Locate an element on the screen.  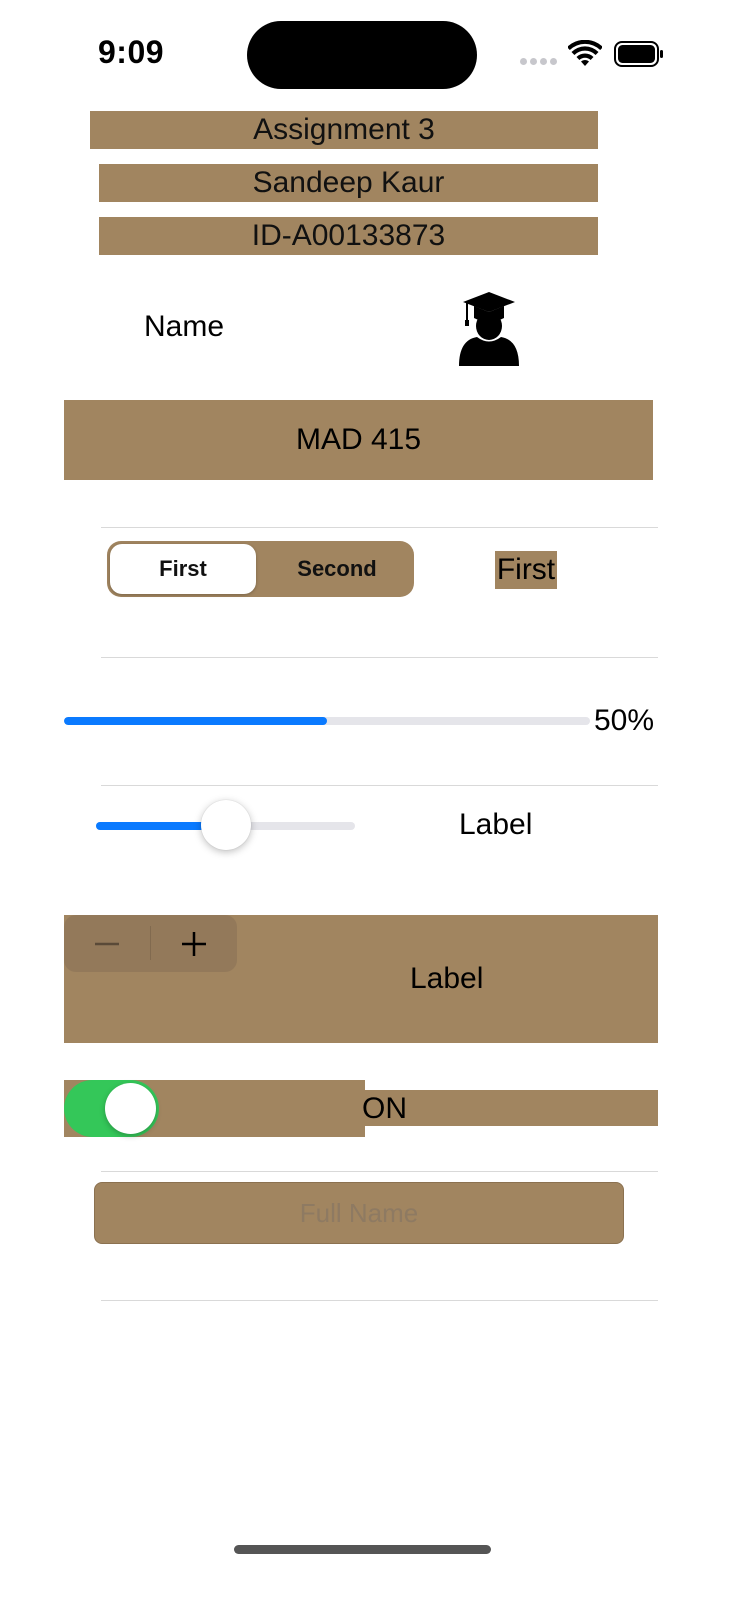
student-id-label: ID-A00133873 is located at coordinates (348, 236).